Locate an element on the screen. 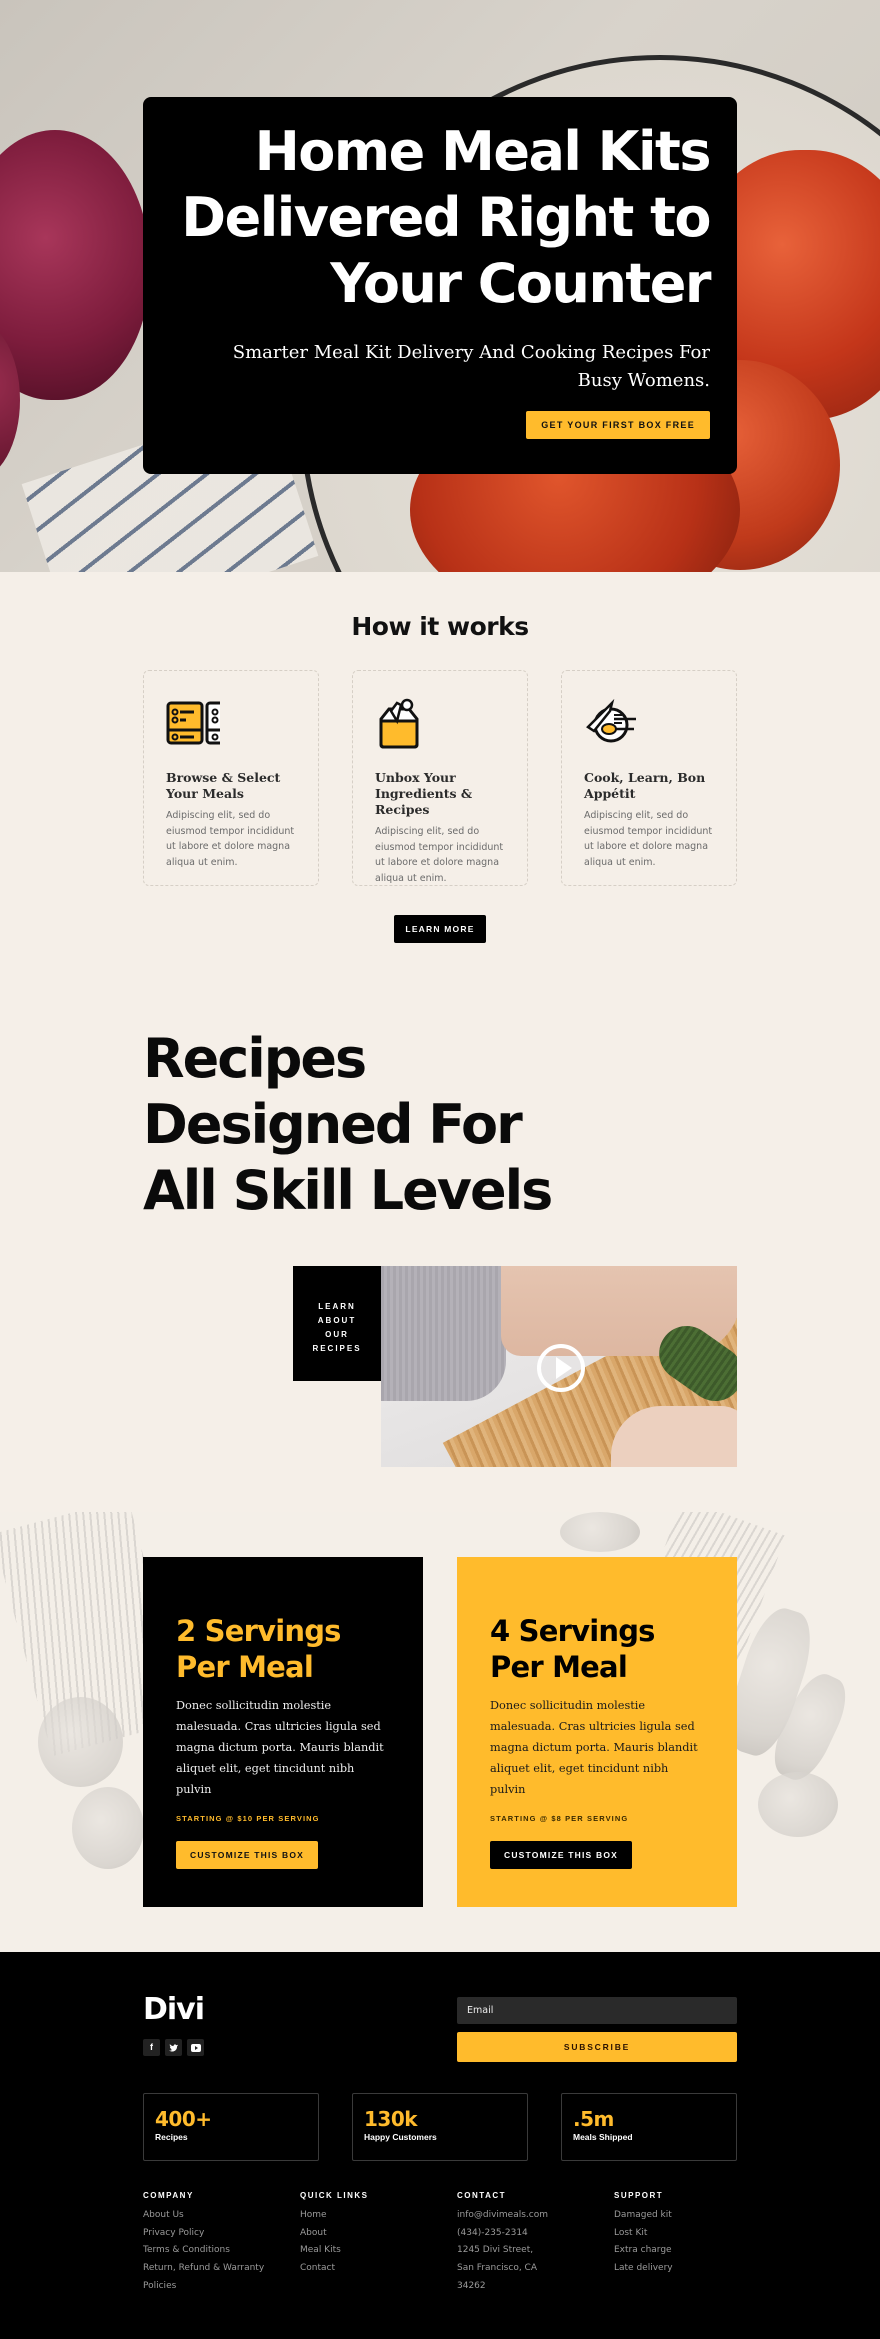 The height and width of the screenshot is (2339, 880). video-label-line: ABOUT is located at coordinates (337, 1320).